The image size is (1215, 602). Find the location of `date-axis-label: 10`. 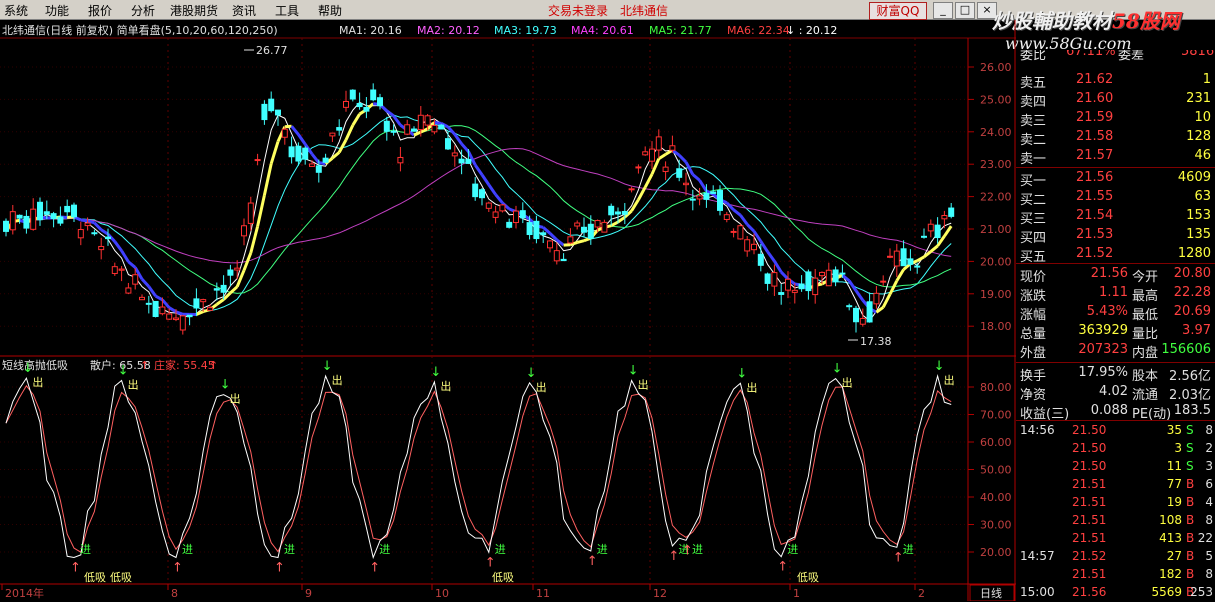

date-axis-label: 10 is located at coordinates (442, 593).